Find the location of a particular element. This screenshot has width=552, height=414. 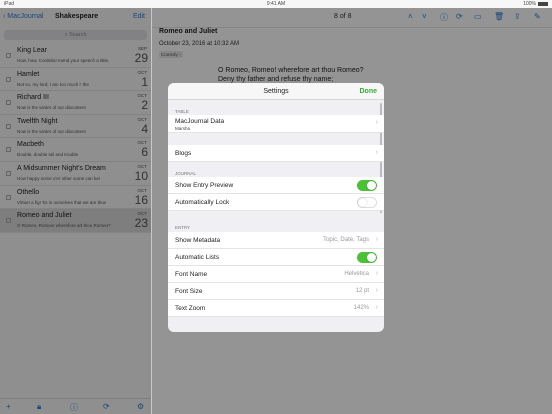

section-entry-header: ENTRY is located at coordinates (183, 227).